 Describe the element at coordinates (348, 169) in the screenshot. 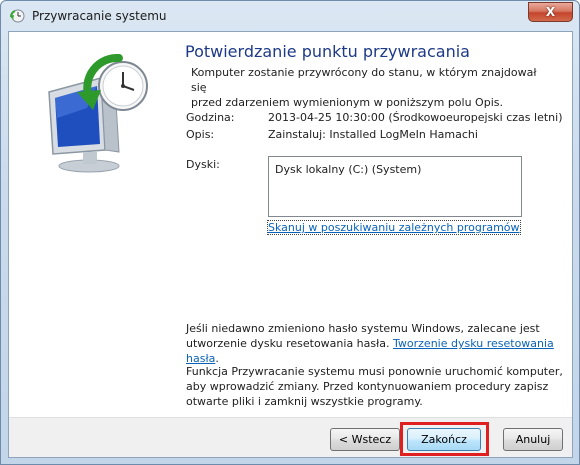

I see `list-item: Dysk lokalny (C:) (System)` at that location.